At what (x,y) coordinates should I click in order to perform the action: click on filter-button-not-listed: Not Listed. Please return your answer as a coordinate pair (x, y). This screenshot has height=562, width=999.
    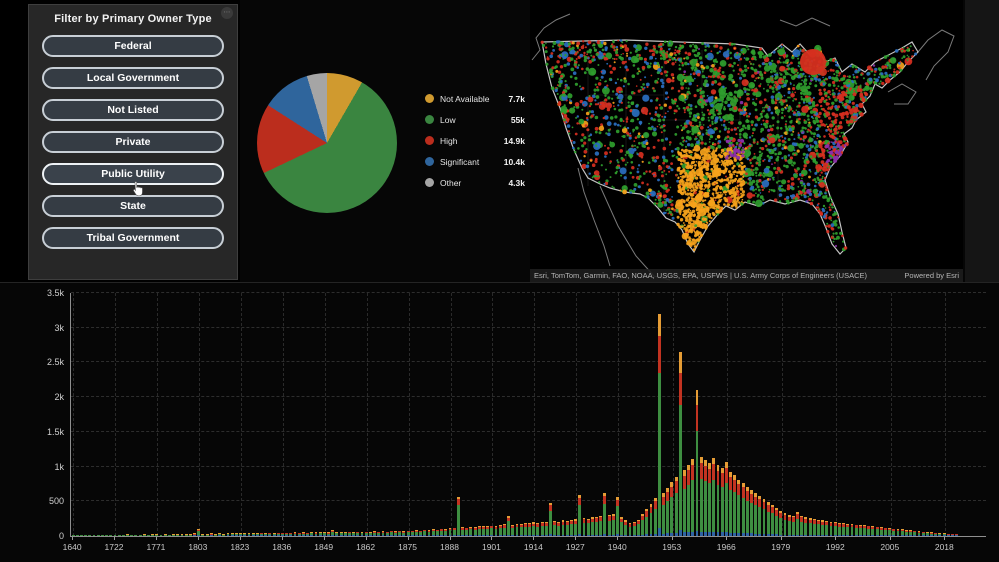
    Looking at the image, I should click on (133, 110).